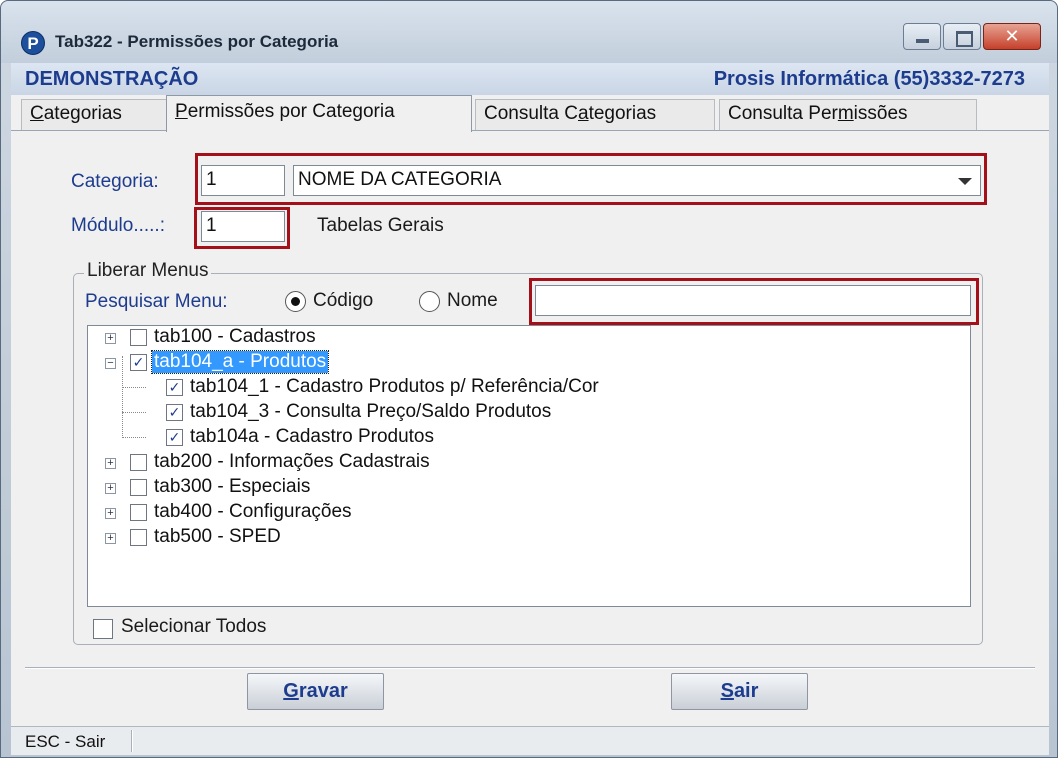 The image size is (1058, 758). What do you see at coordinates (312, 436) in the screenshot?
I see `tree-node-label: tab104a - Cadastro Produtos` at bounding box center [312, 436].